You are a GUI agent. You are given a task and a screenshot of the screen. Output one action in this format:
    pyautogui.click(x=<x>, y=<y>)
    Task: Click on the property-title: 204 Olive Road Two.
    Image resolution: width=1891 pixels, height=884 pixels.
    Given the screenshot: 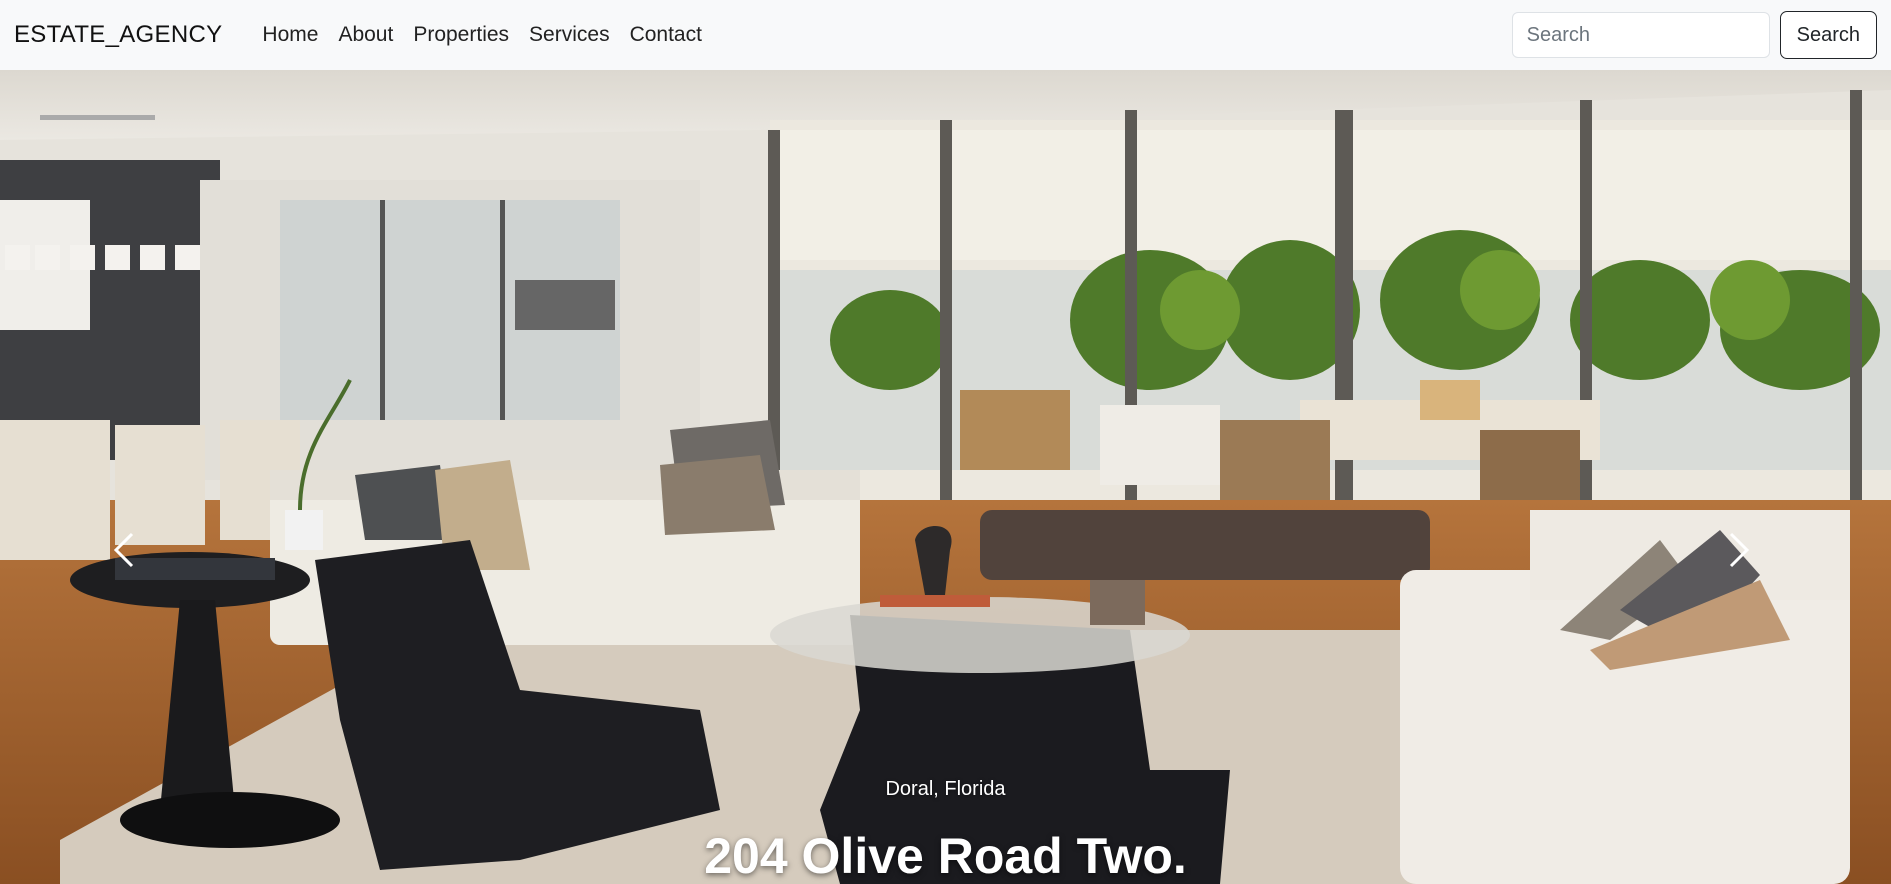 What is the action you would take?
    pyautogui.click(x=945, y=856)
    